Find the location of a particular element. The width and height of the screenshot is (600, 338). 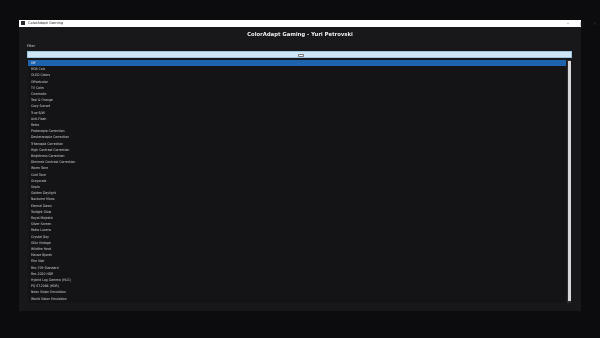

window-titlebar: ColorAdapt Gaming – □ × is located at coordinates (307, 23).